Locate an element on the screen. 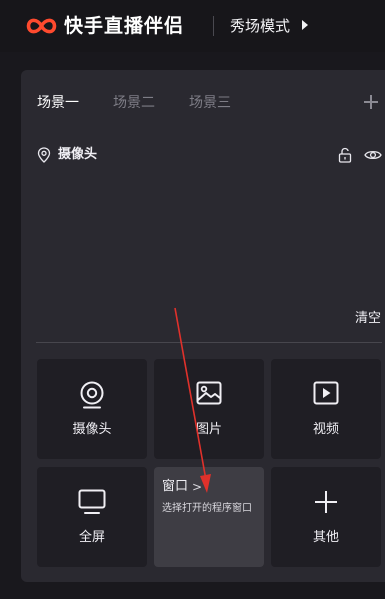  unlock-icon is located at coordinates (345, 155).